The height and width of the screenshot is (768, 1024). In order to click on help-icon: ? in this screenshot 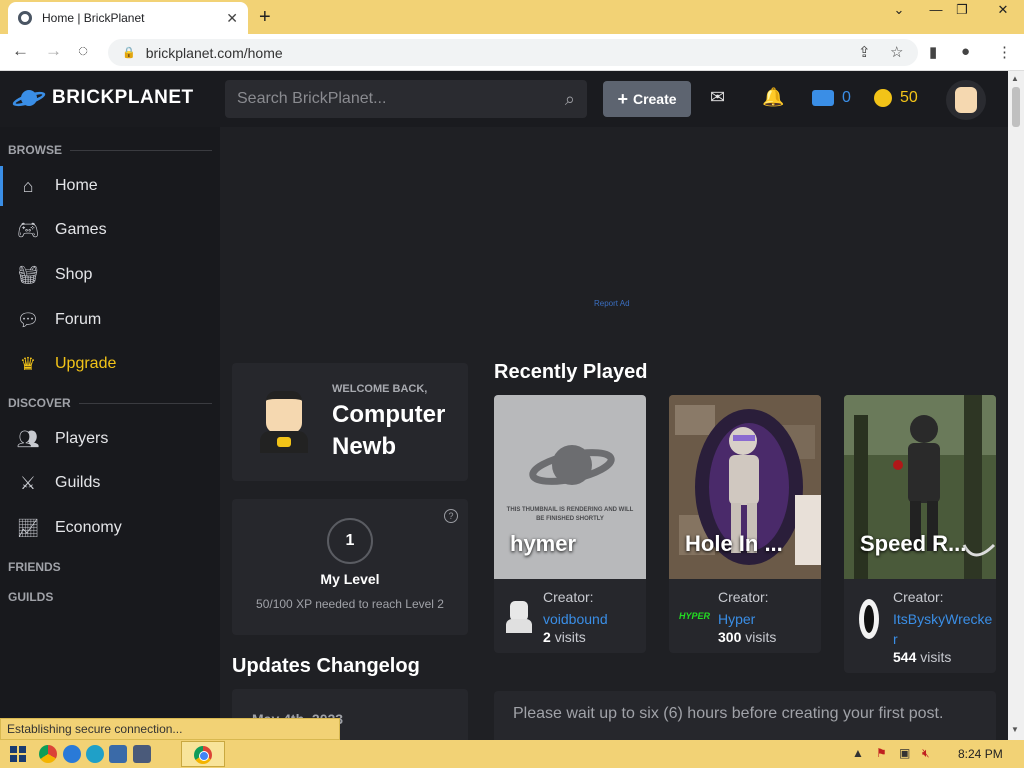, I will do `click(451, 516)`.